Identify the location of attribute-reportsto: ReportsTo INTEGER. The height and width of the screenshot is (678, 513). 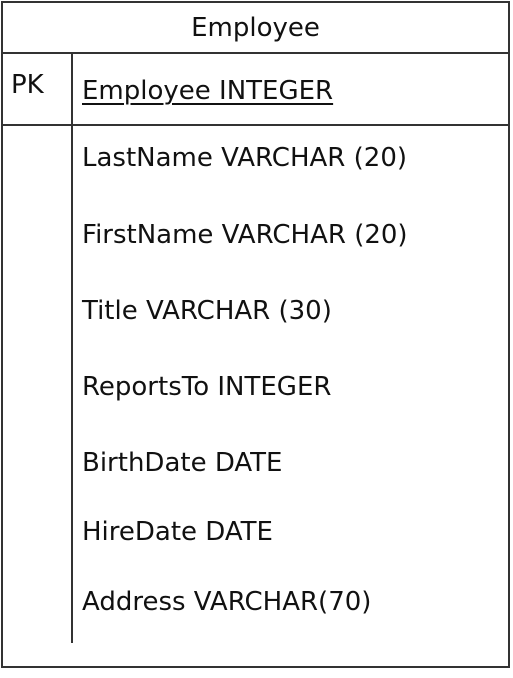
(207, 387).